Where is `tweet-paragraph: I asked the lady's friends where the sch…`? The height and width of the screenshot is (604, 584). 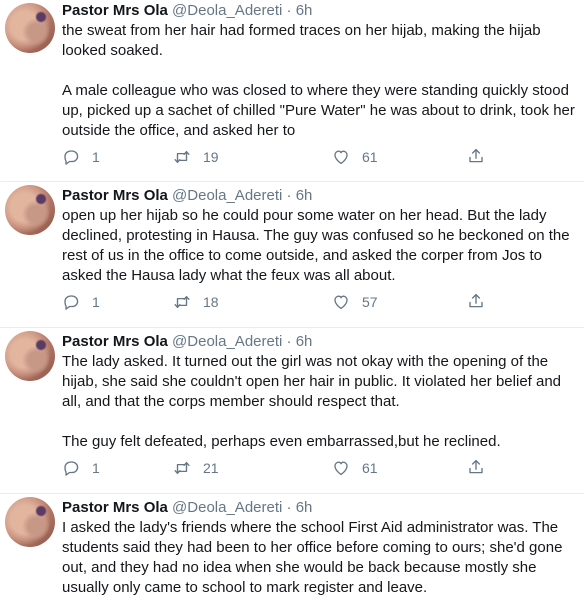 tweet-paragraph: I asked the lady's friends where the sch… is located at coordinates (312, 557).